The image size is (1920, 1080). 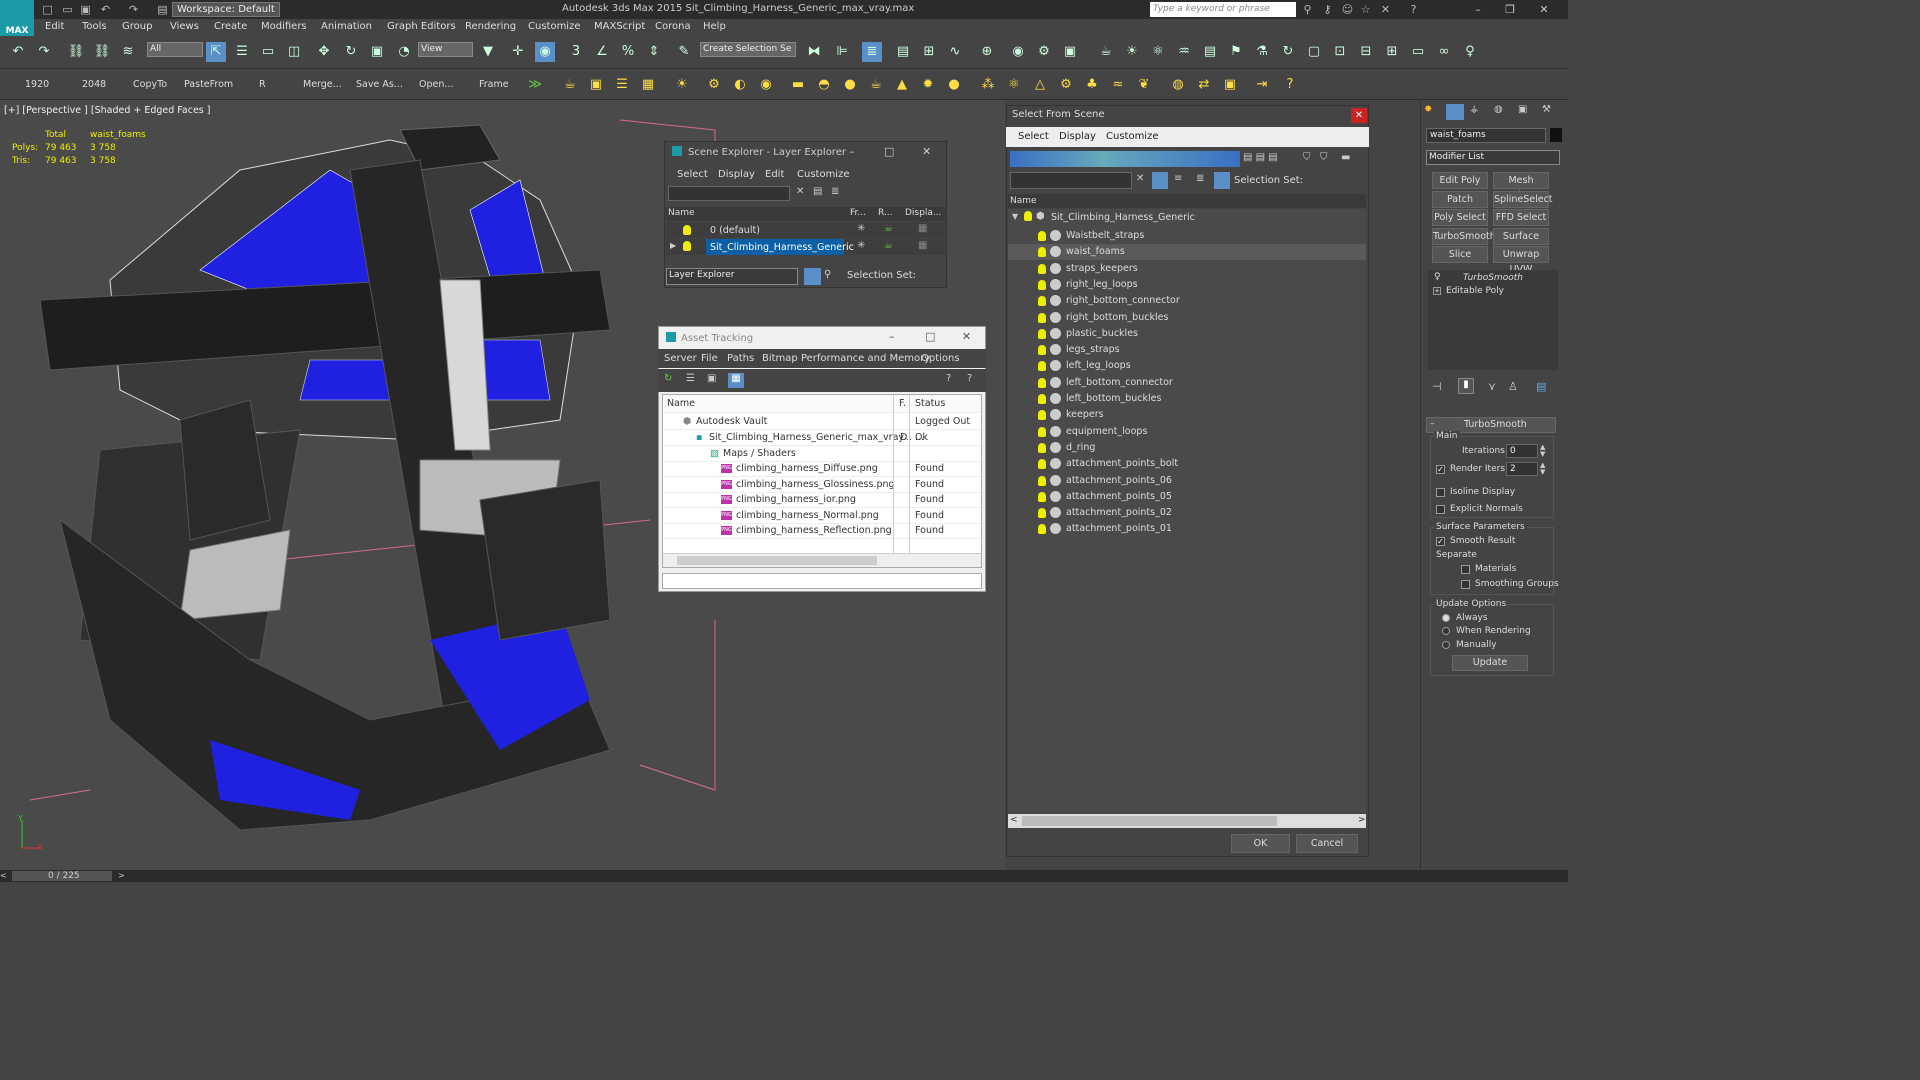 I want to click on asset-path-field, so click(x=822, y=581).